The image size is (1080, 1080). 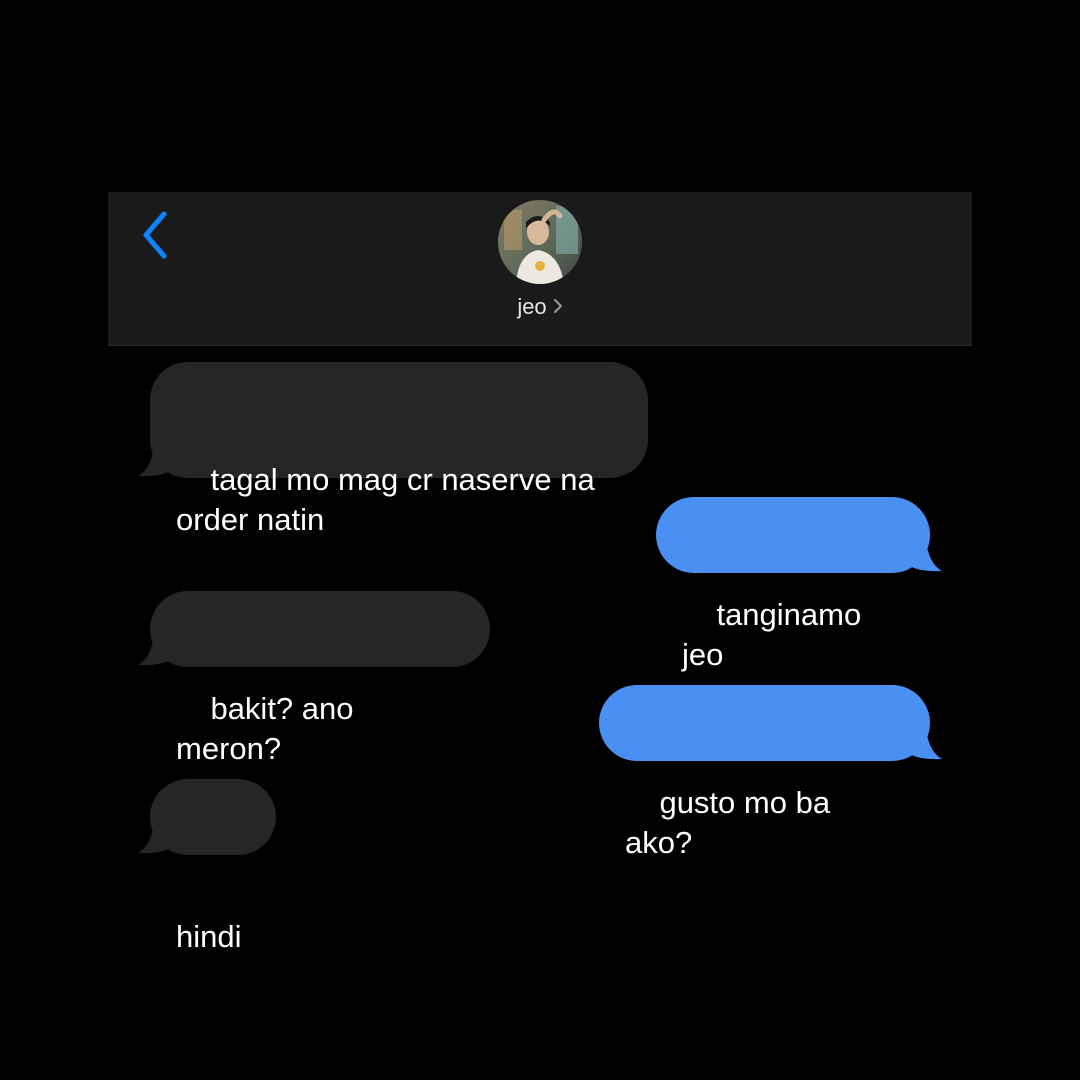 I want to click on conversation-header: jeo, so click(x=540, y=269).